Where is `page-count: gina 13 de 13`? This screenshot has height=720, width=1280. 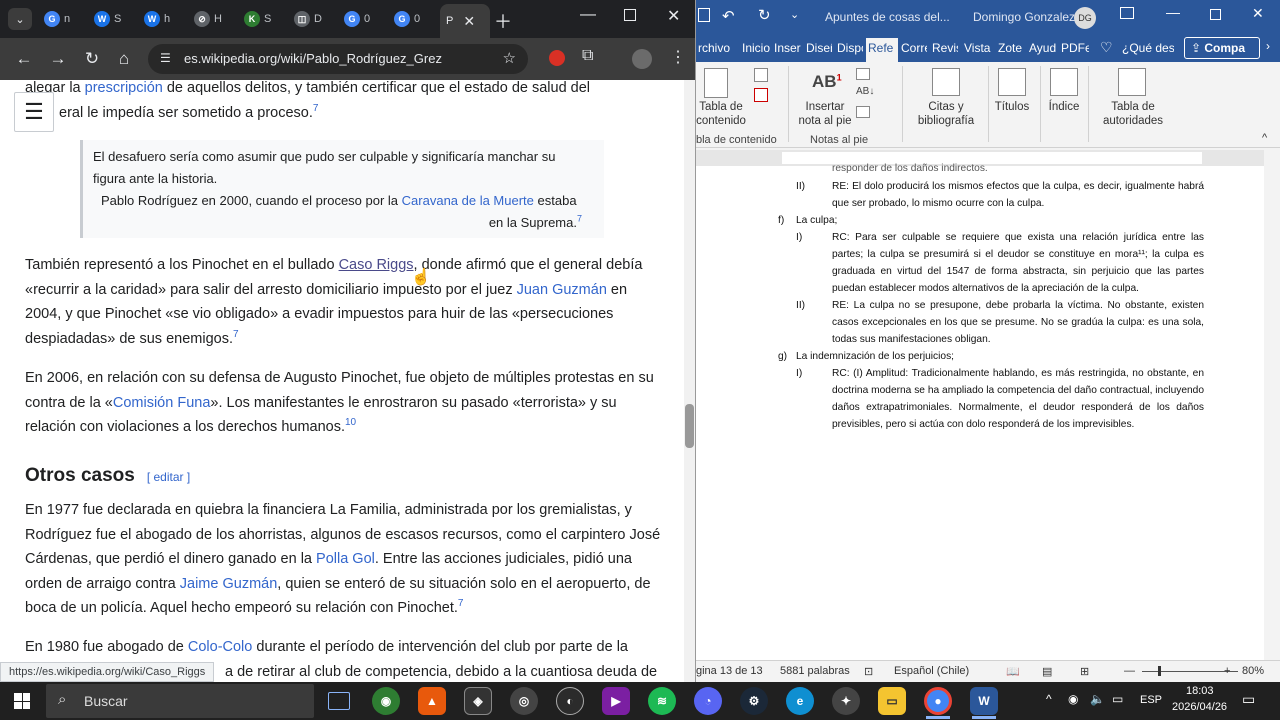 page-count: gina 13 de 13 is located at coordinates (729, 671).